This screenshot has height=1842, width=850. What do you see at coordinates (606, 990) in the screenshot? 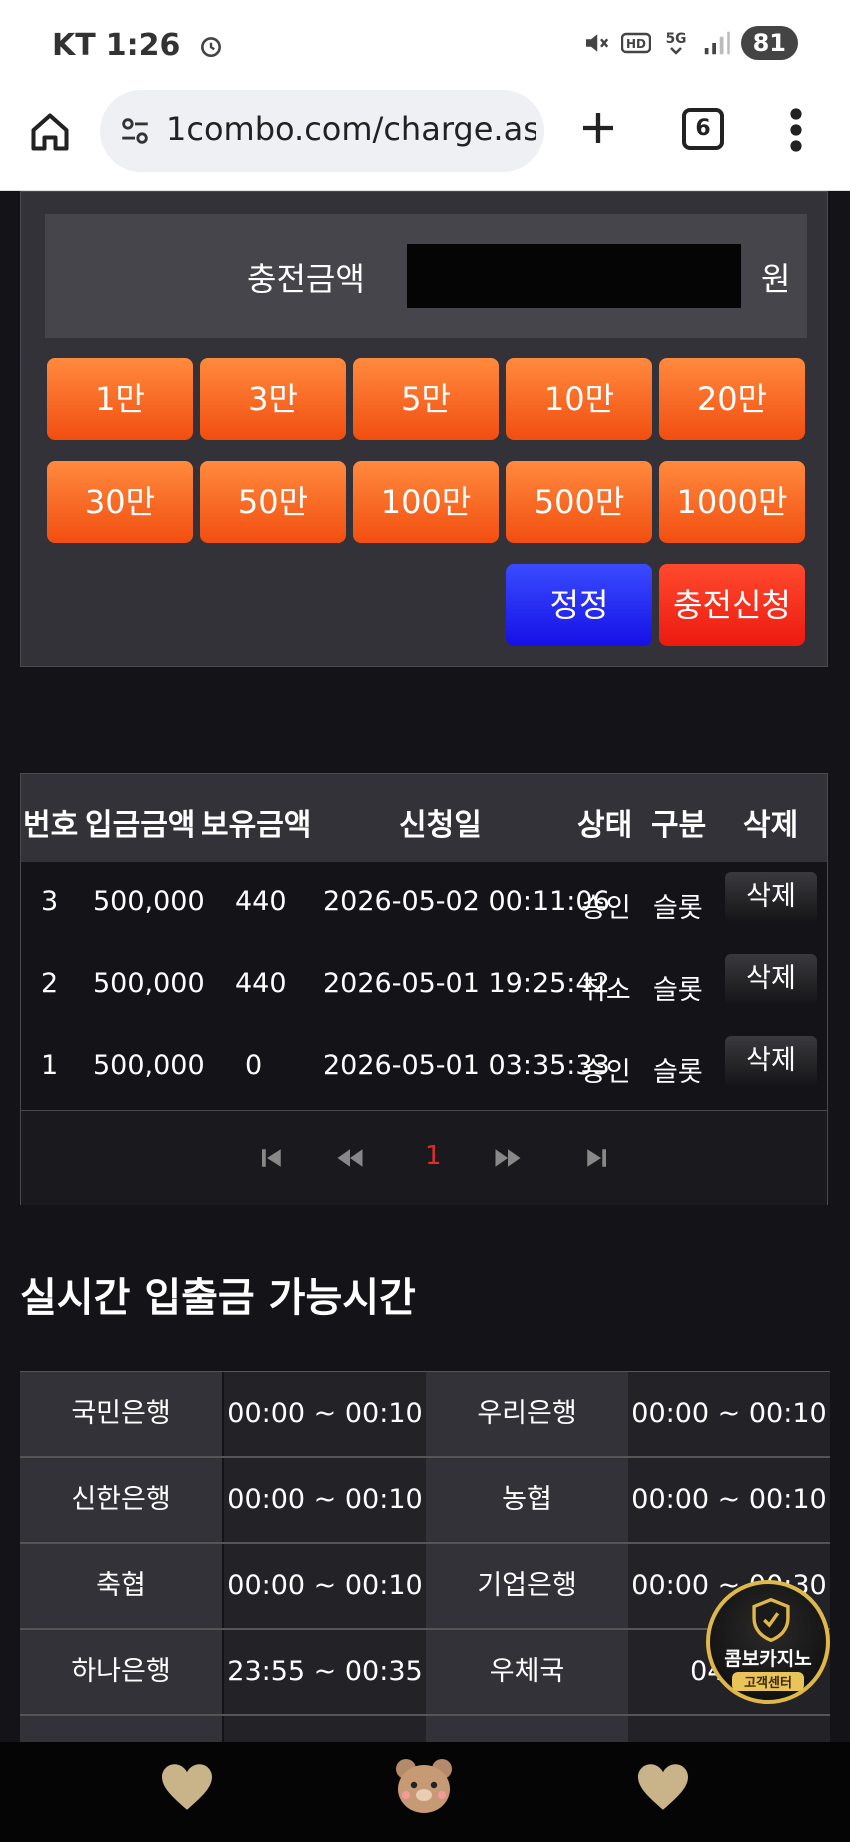
I see `cell-status: 취소` at bounding box center [606, 990].